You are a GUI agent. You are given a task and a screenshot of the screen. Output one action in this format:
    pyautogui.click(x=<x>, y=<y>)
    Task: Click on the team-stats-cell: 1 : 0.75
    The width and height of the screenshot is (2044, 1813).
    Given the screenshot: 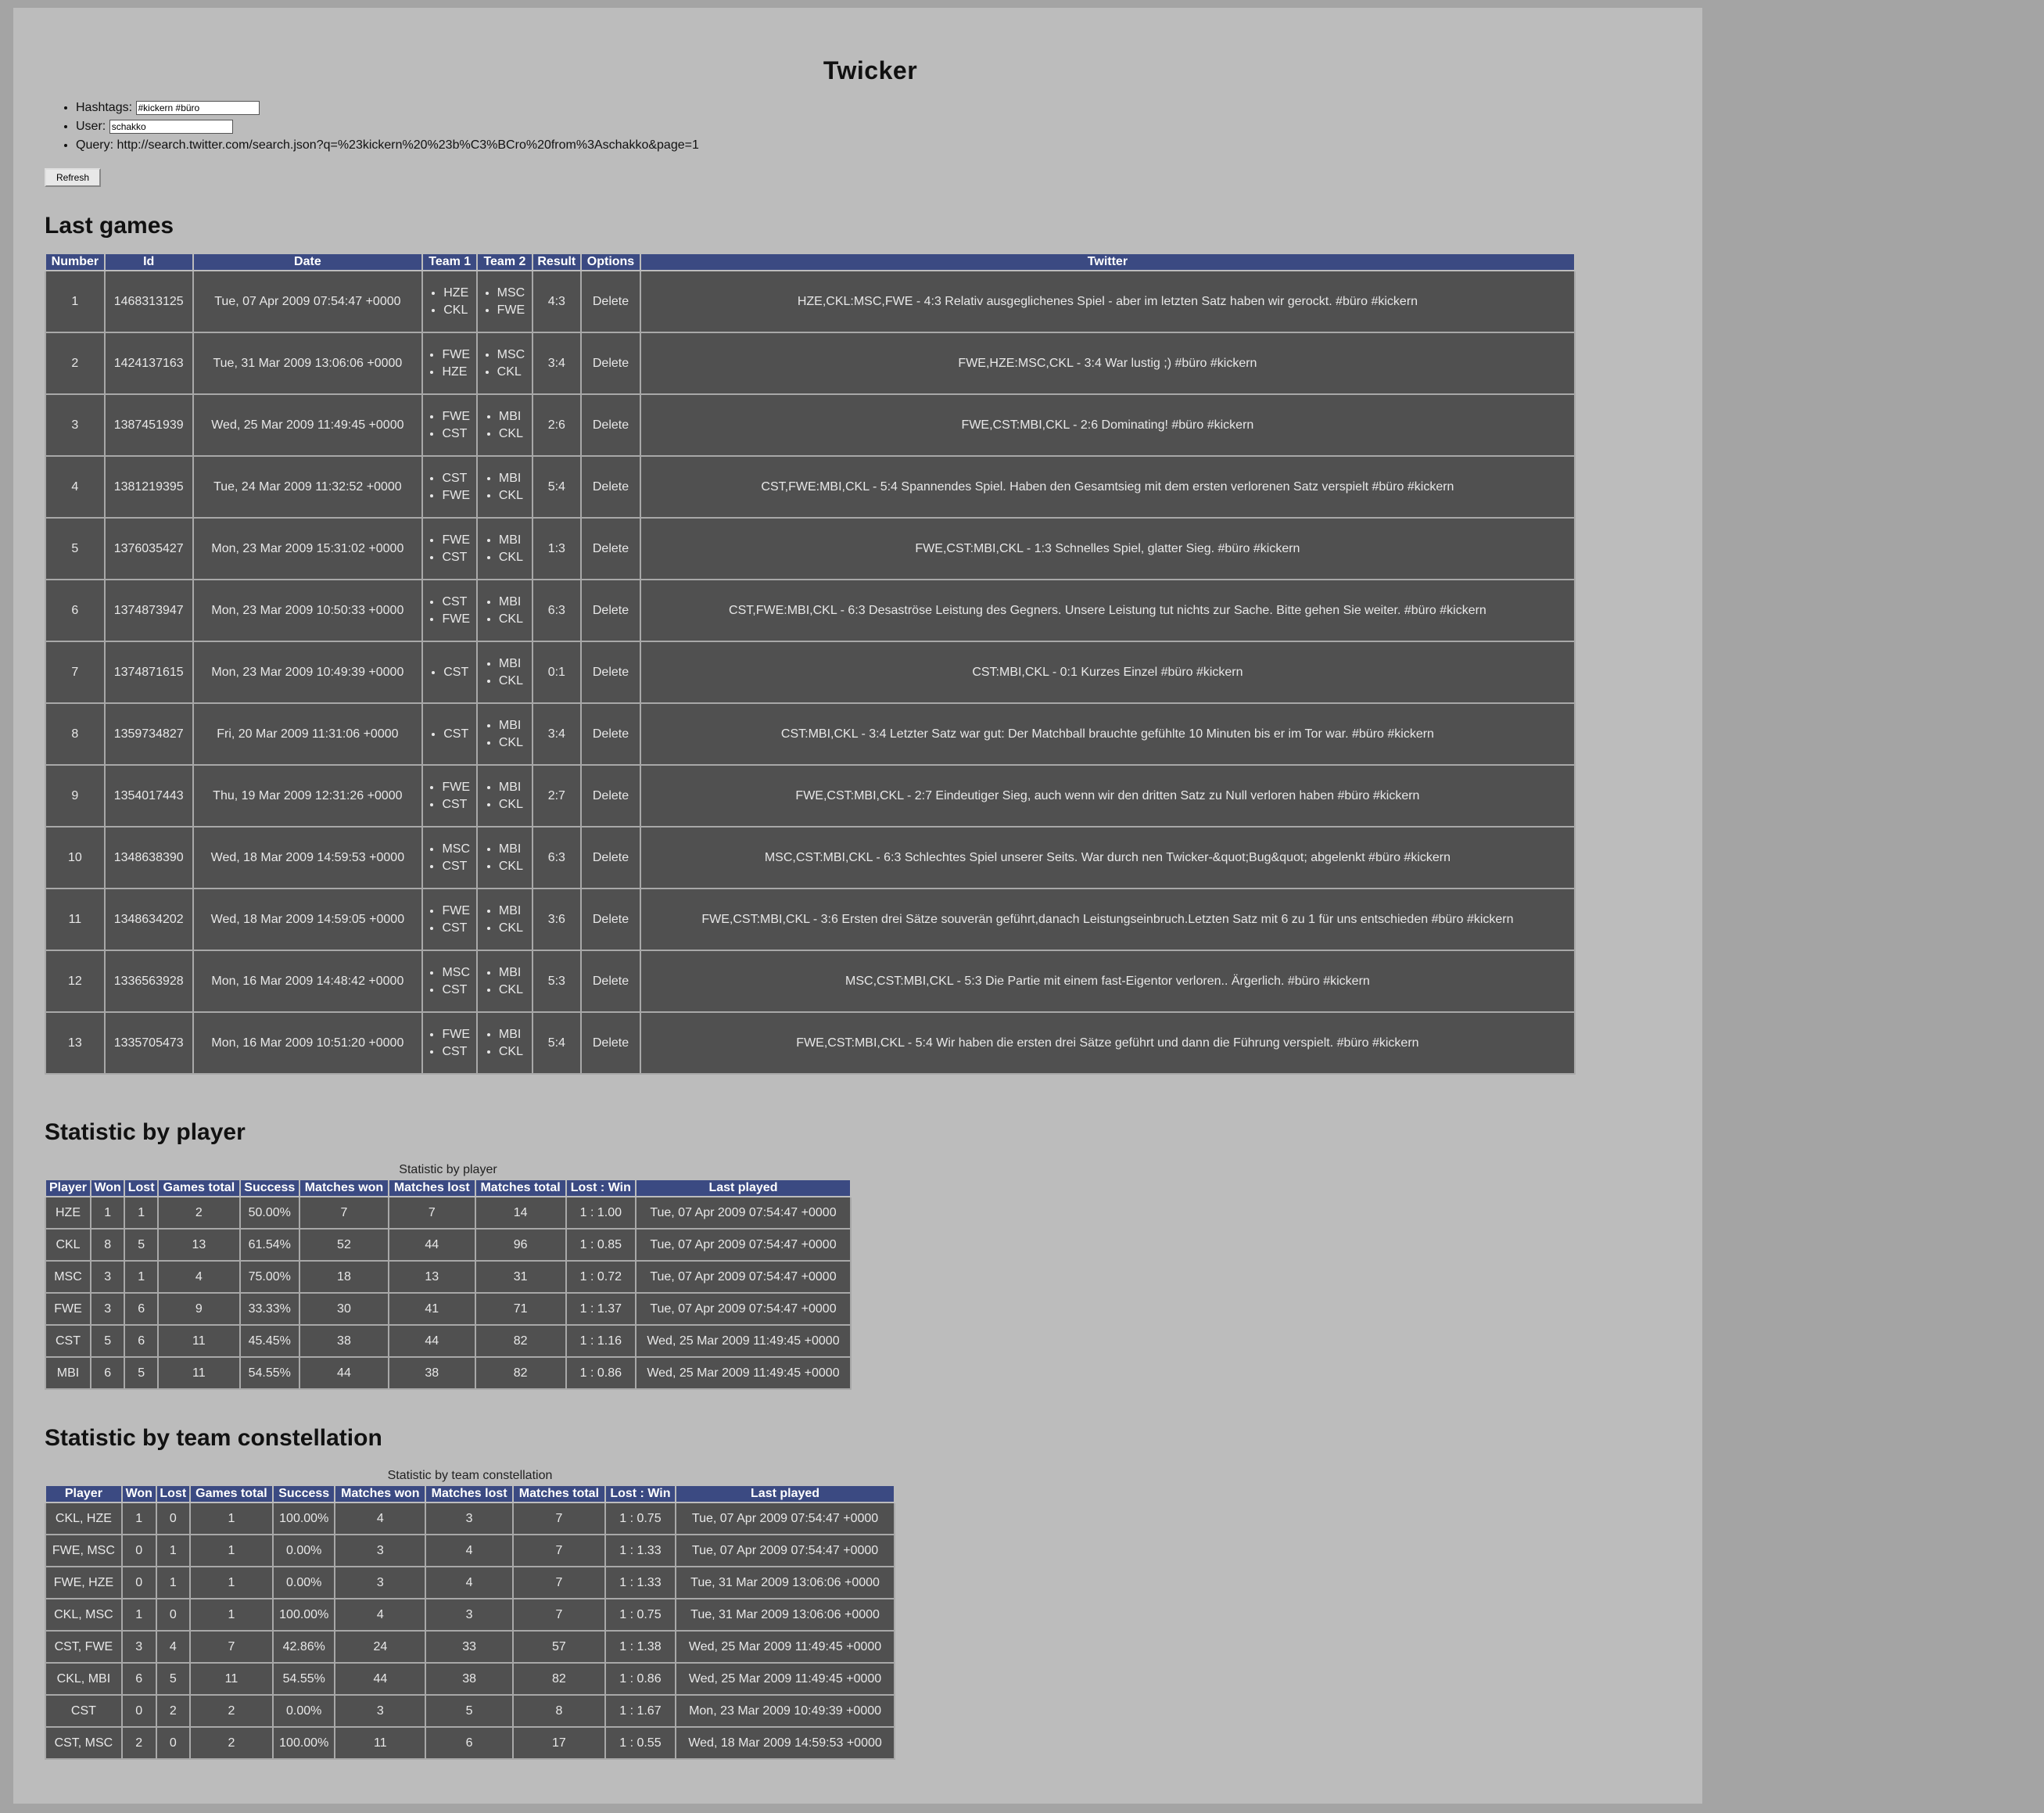 What is the action you would take?
    pyautogui.click(x=640, y=1615)
    